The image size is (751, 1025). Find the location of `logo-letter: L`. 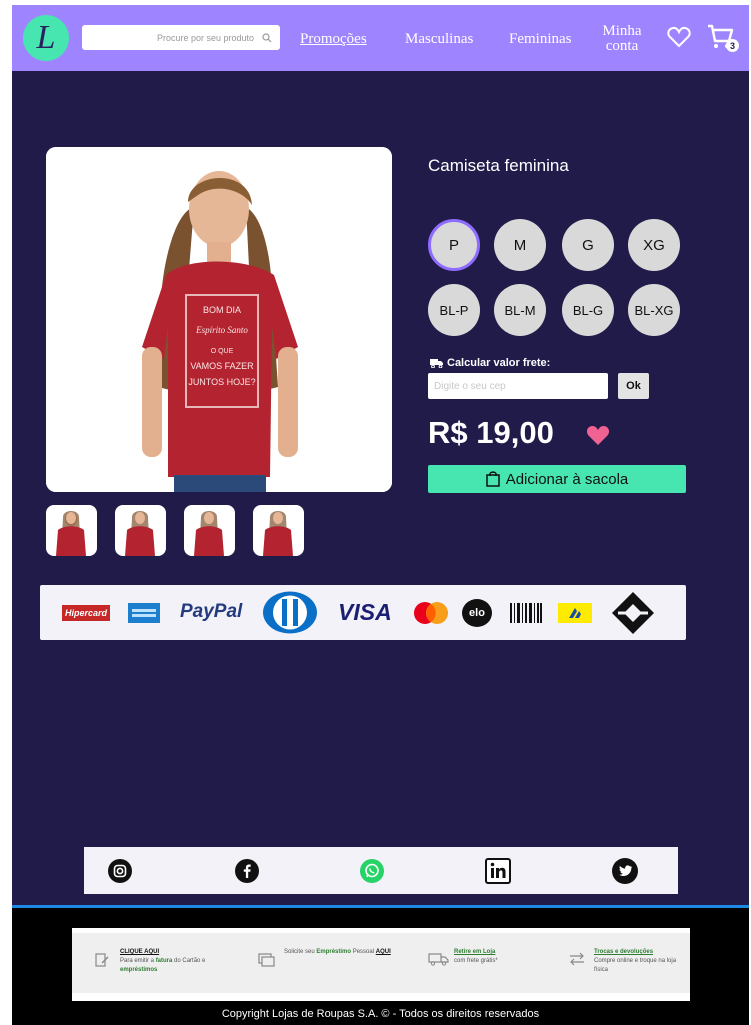

logo-letter: L is located at coordinates (46, 37).